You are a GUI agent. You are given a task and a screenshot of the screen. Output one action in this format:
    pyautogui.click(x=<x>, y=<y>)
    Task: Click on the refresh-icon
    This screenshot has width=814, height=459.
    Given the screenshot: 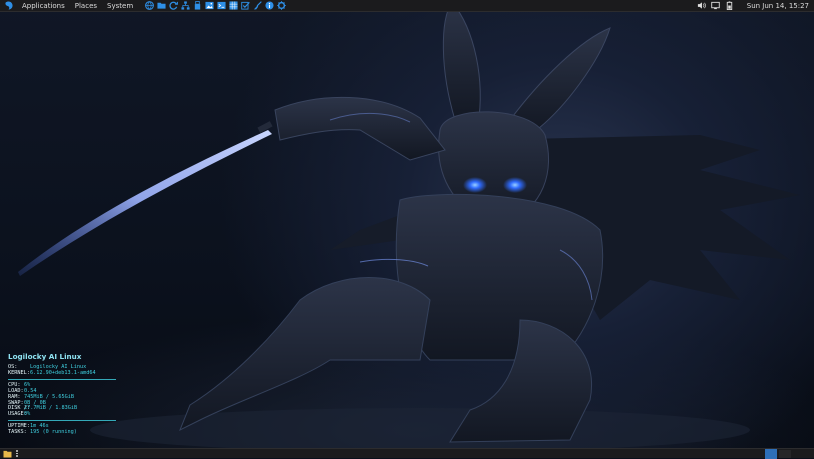 What is the action you would take?
    pyautogui.click(x=173, y=6)
    